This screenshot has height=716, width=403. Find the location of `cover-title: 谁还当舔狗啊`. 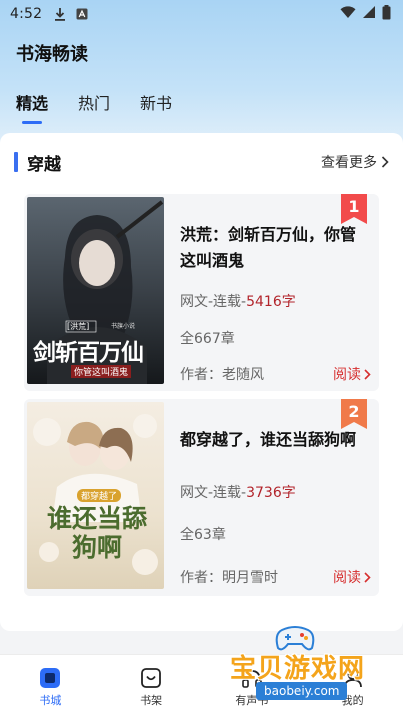

cover-title: 谁还当舔狗啊 is located at coordinates (96, 533).